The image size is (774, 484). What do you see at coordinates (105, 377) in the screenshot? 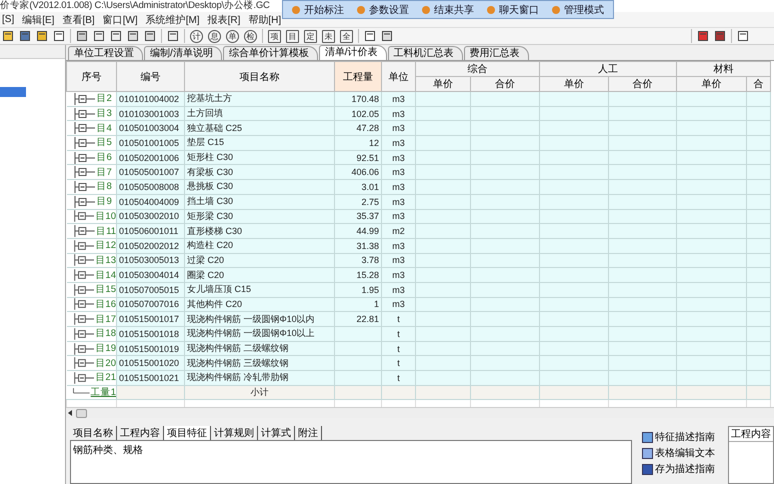
I see `row-number: 目21` at bounding box center [105, 377].